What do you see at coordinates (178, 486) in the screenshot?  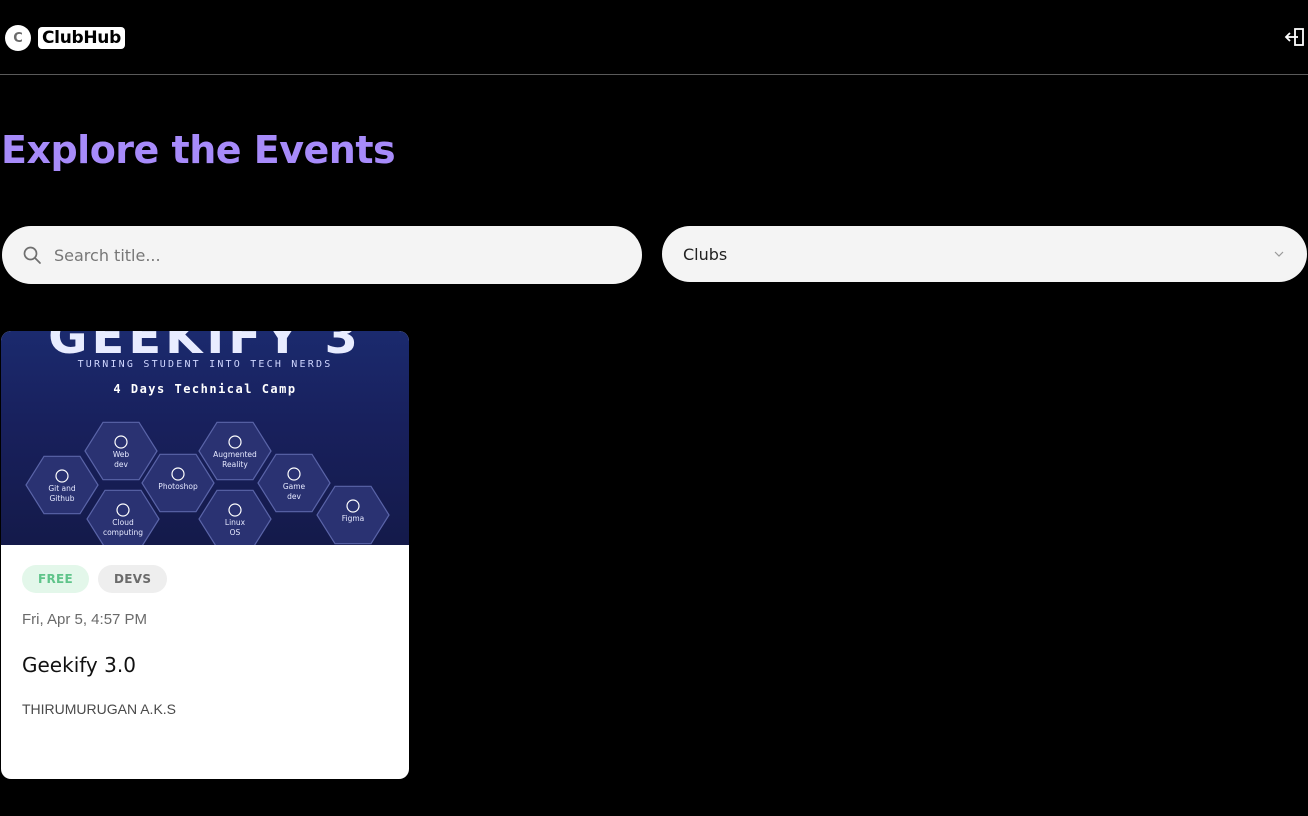 I see `topic-label: Photoshop` at bounding box center [178, 486].